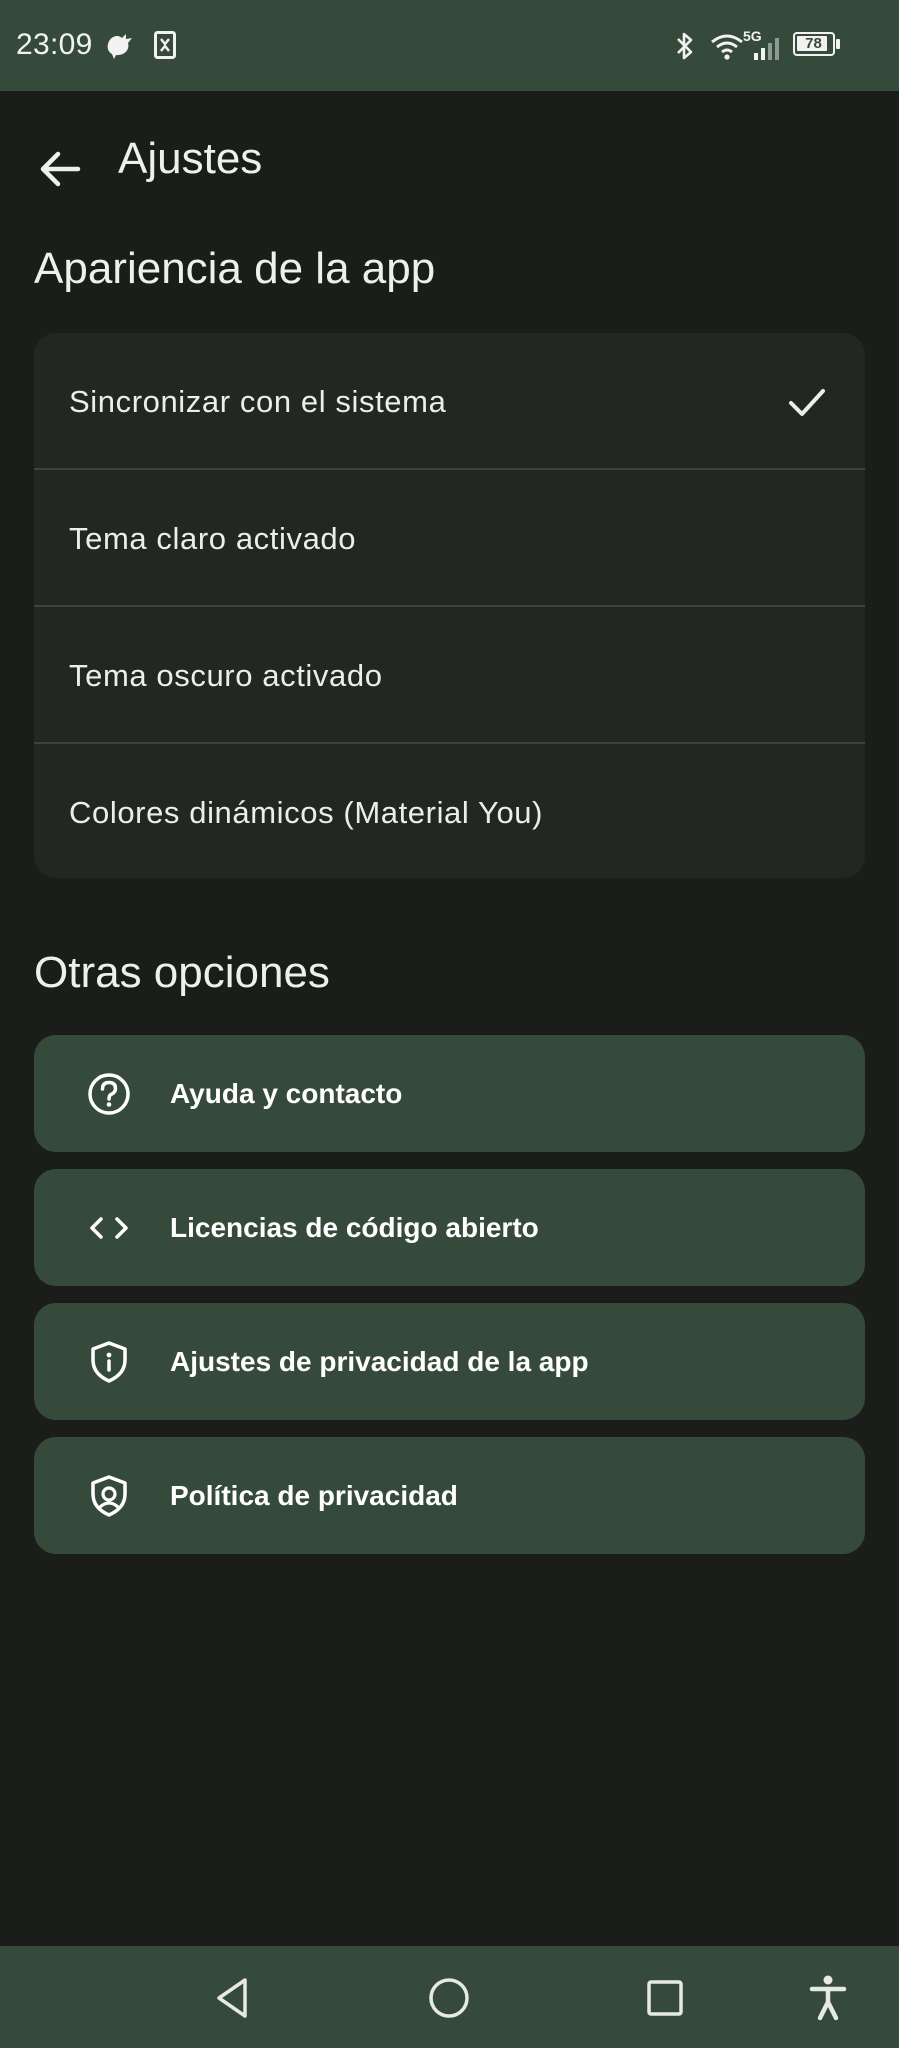 The height and width of the screenshot is (2048, 899). What do you see at coordinates (213, 538) in the screenshot?
I see `option-label: Tema claro activado` at bounding box center [213, 538].